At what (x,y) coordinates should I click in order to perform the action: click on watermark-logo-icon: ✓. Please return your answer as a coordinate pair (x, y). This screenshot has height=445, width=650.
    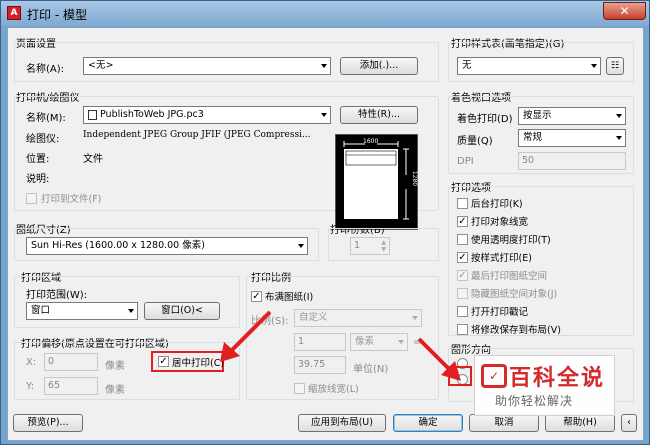
    Looking at the image, I should click on (494, 376).